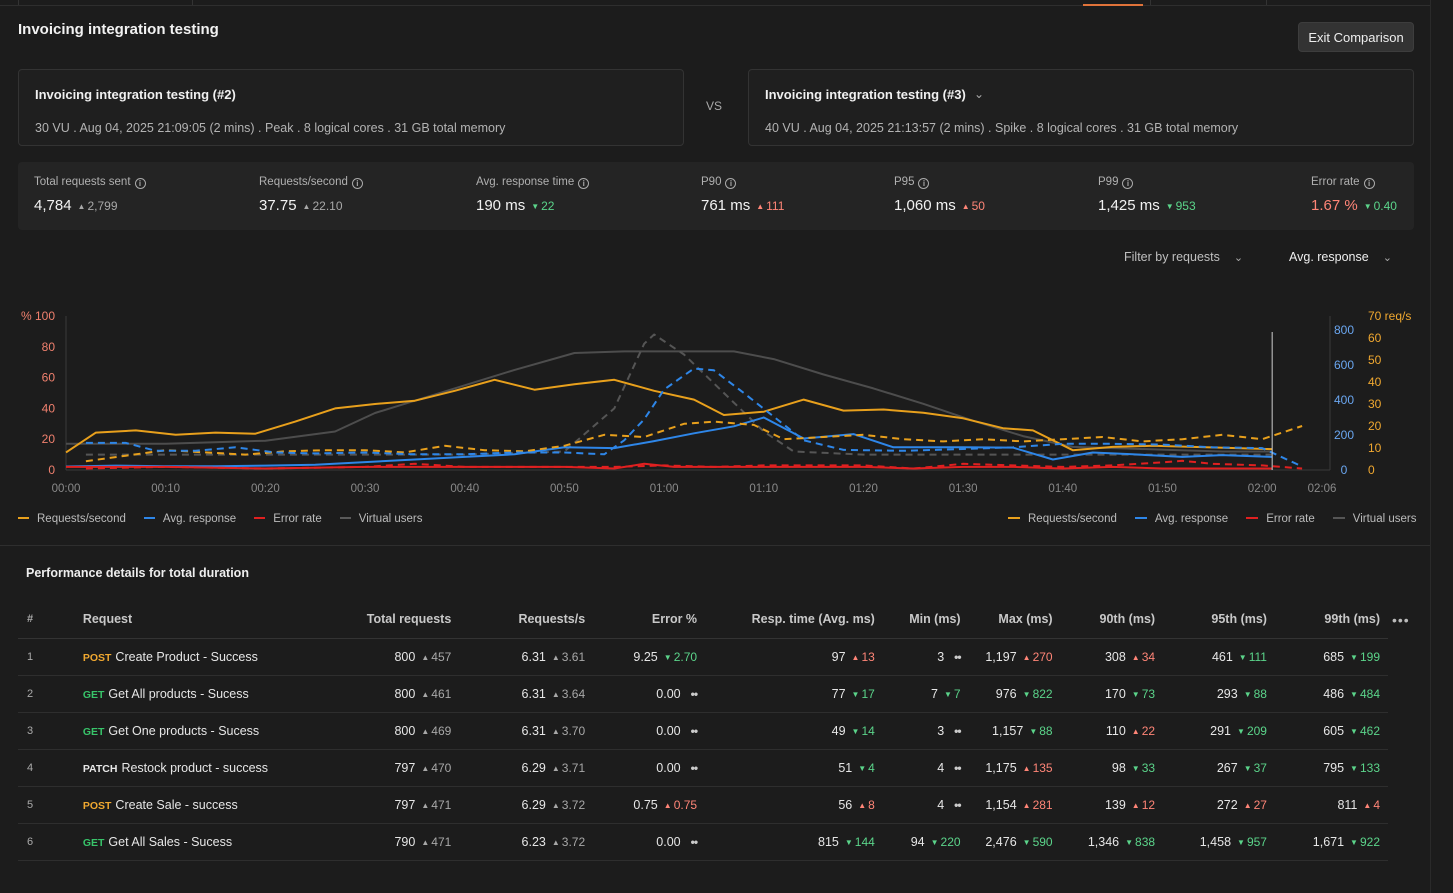 The width and height of the screenshot is (1453, 893). Describe the element at coordinates (1183, 257) in the screenshot. I see `filter-by-requests-dropdown: Filter by requests ⌄` at that location.